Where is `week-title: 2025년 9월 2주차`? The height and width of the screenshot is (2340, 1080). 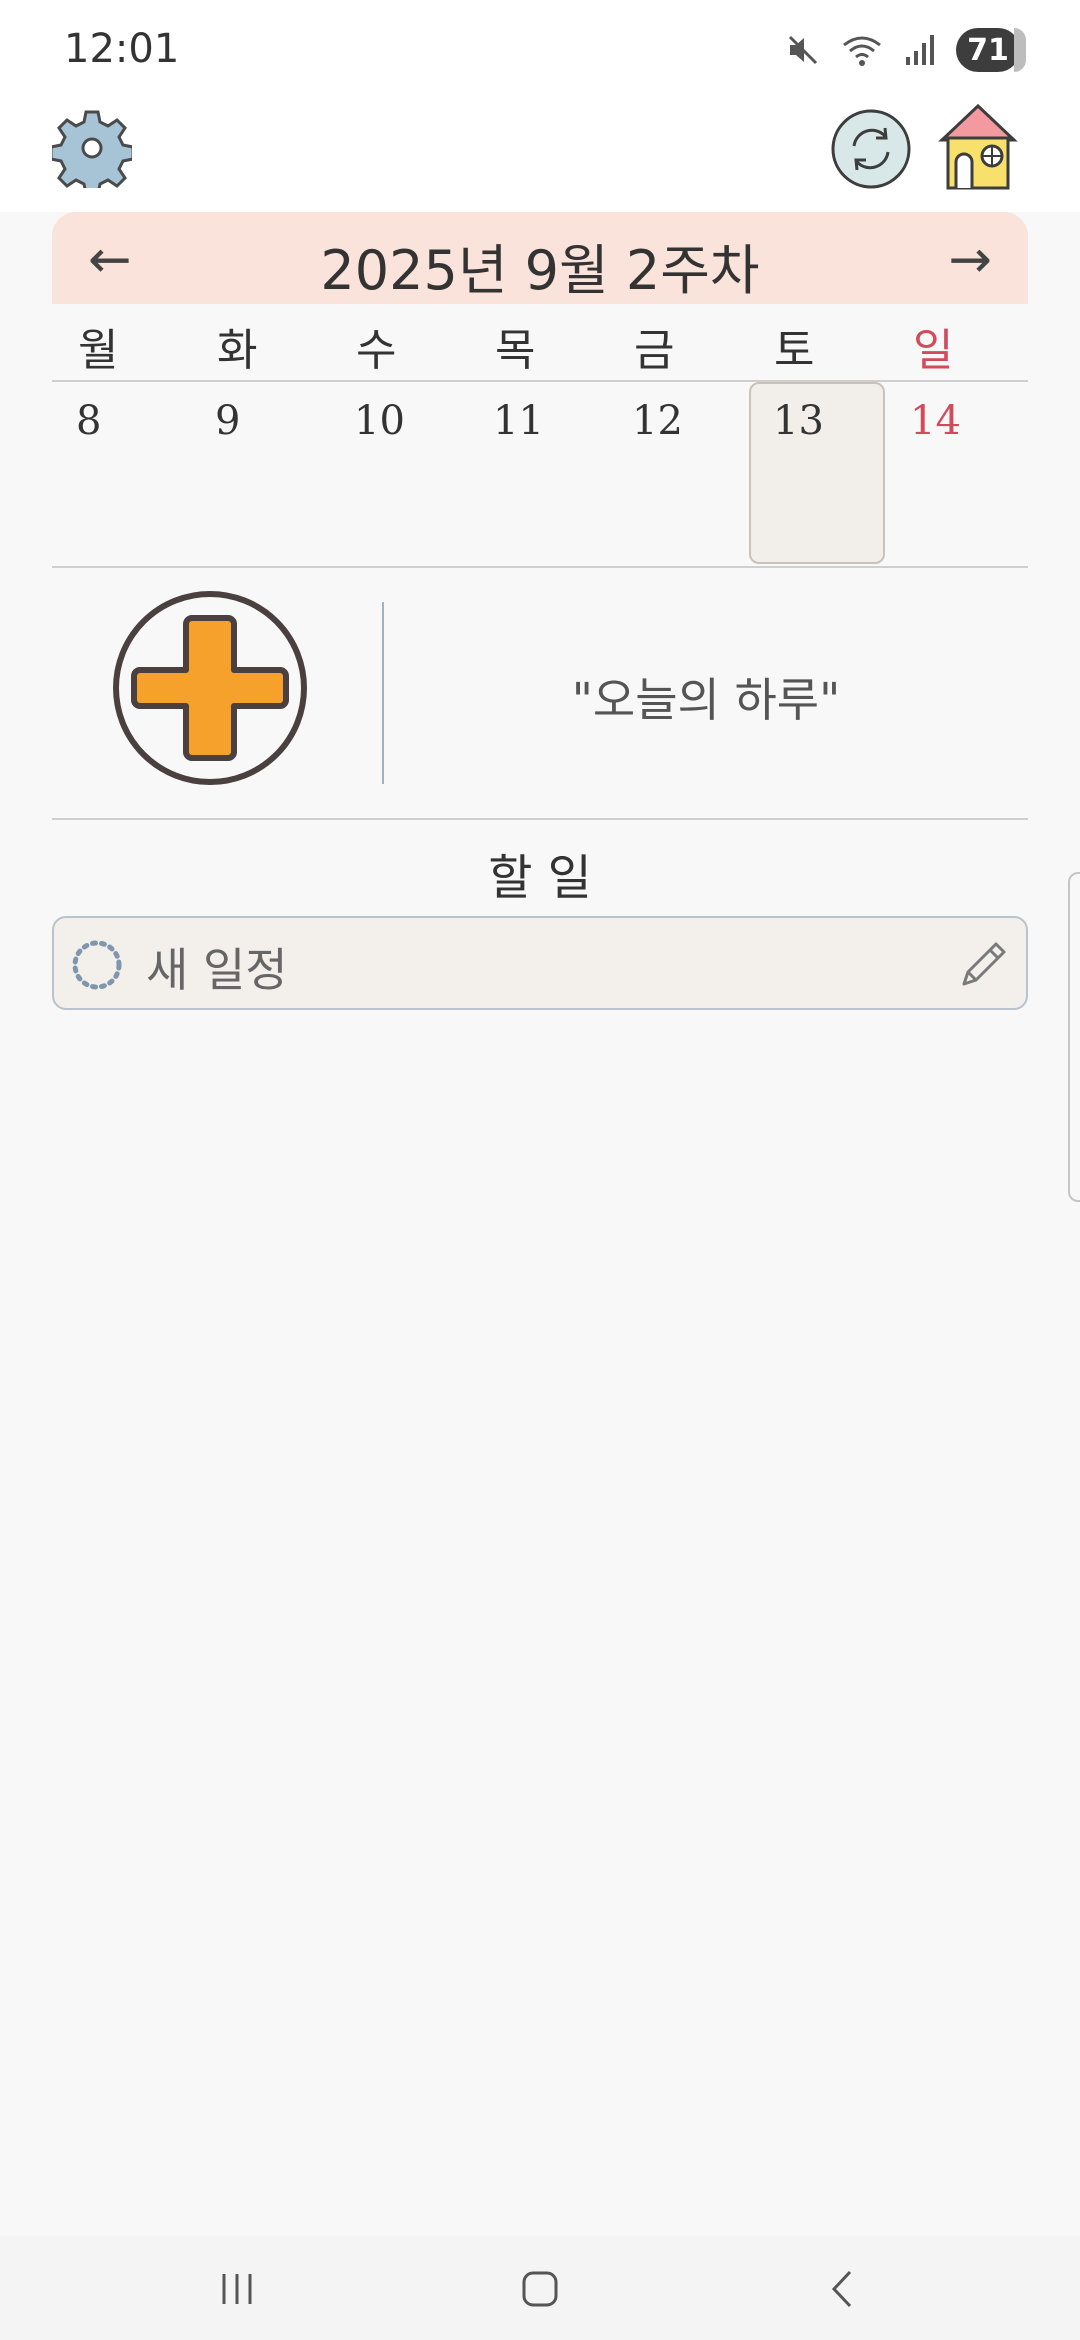
week-title: 2025년 9월 2주차 is located at coordinates (540, 270).